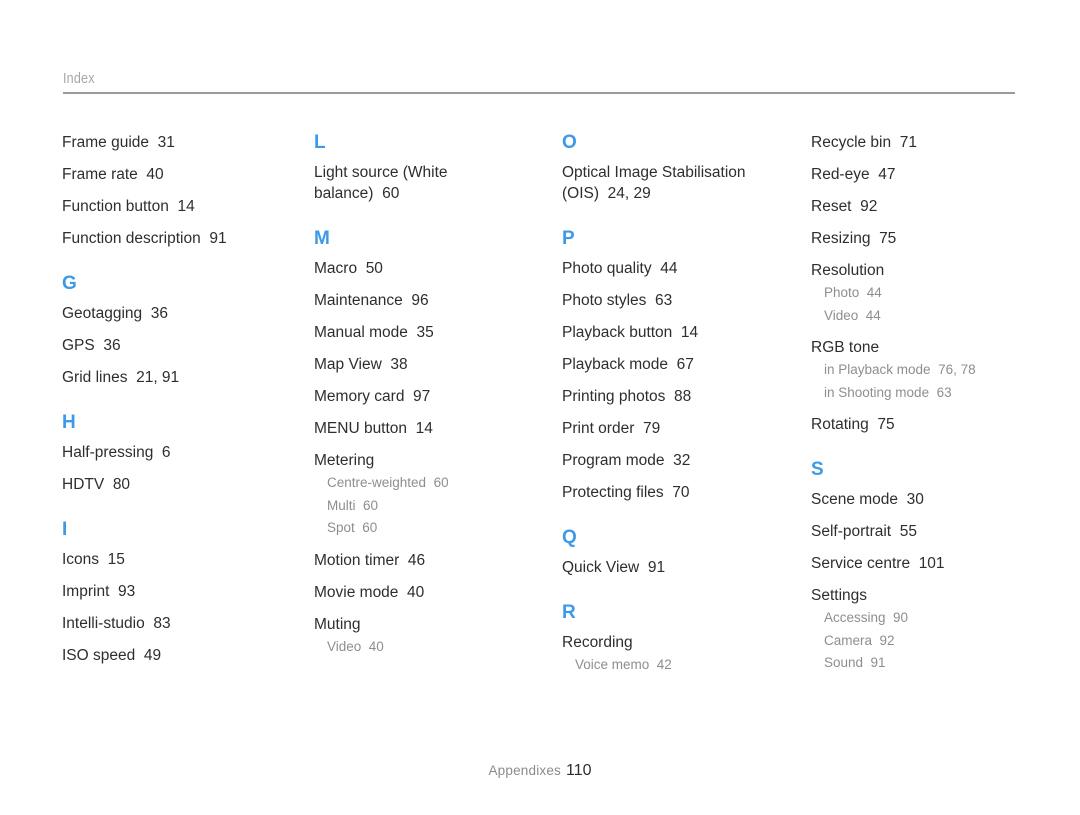 The height and width of the screenshot is (815, 1080). Describe the element at coordinates (911, 270) in the screenshot. I see `index-entry: Resolution` at that location.